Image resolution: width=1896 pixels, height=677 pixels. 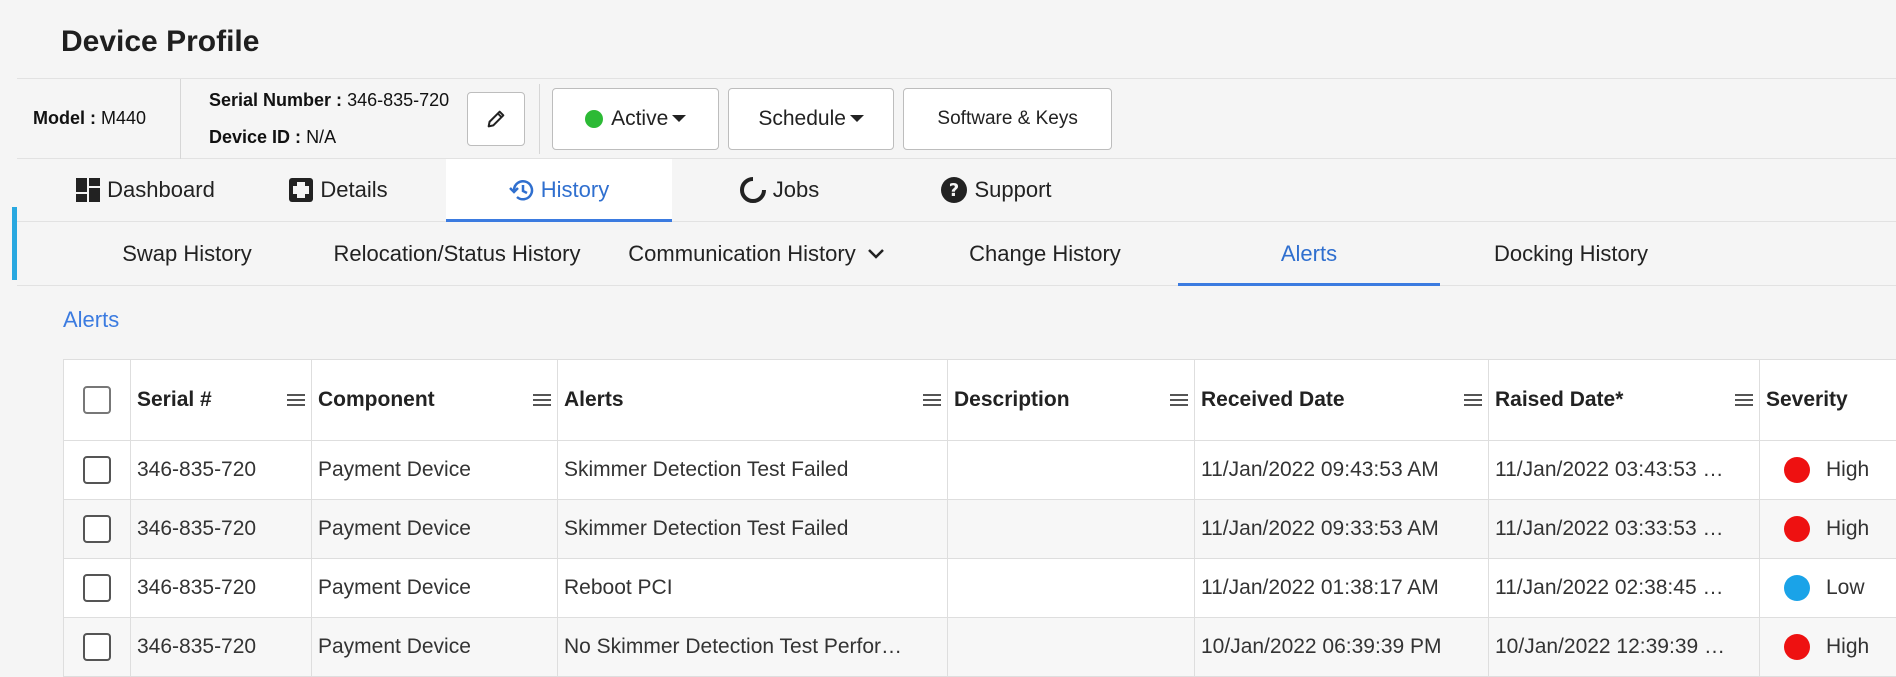 What do you see at coordinates (1624, 400) in the screenshot?
I see `column-header-raised-date: Raised Date*` at bounding box center [1624, 400].